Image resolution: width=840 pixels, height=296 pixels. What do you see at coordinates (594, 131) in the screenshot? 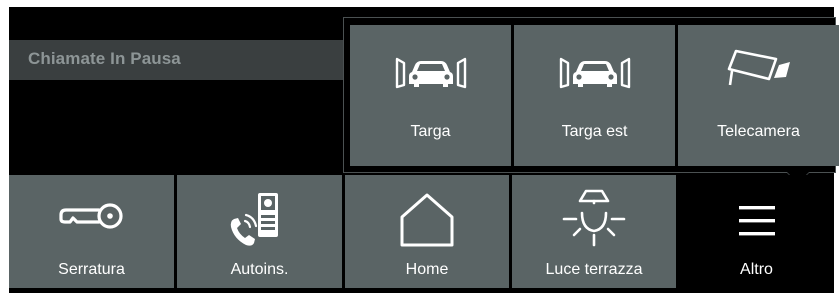
I see `popup-item-label: Targa est` at bounding box center [594, 131].